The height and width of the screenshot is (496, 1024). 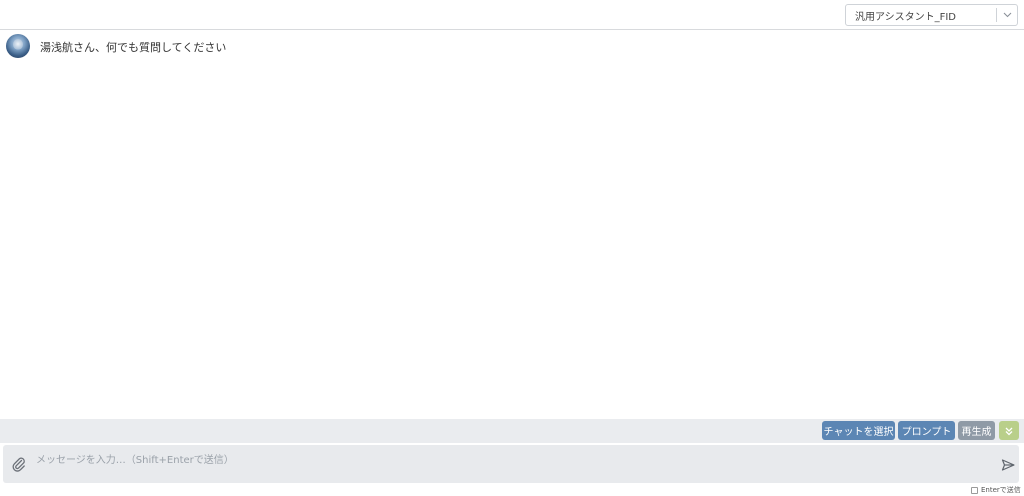 I want to click on composer, so click(x=511, y=464).